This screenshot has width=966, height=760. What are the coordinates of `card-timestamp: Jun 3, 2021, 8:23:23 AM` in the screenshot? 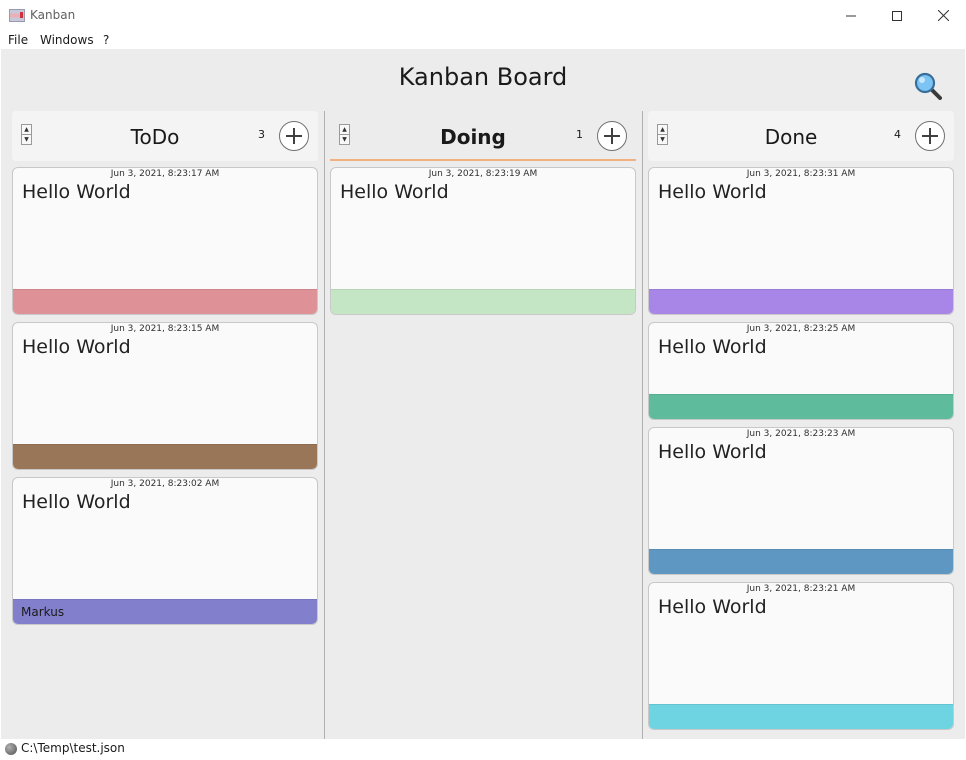 It's located at (801, 434).